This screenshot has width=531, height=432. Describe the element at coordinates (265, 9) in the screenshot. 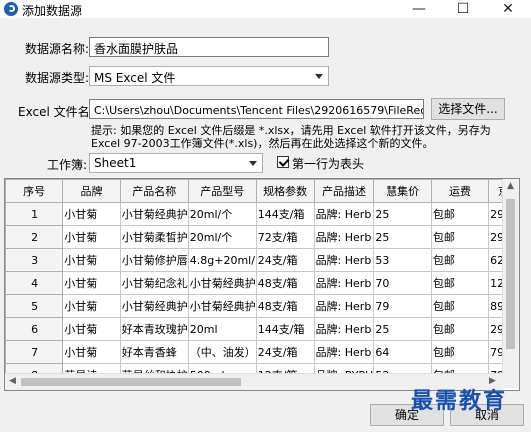

I see `title-bar: 添加数据源 — ☐ ✕` at that location.